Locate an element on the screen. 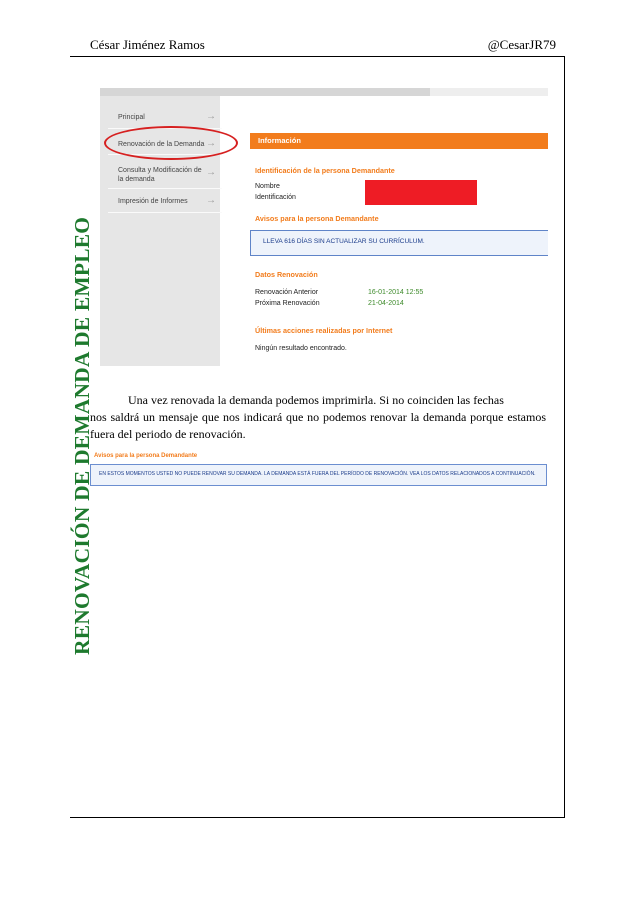 This screenshot has width=638, height=903. renov-anterior-label: Renovación Anterior is located at coordinates (287, 292).